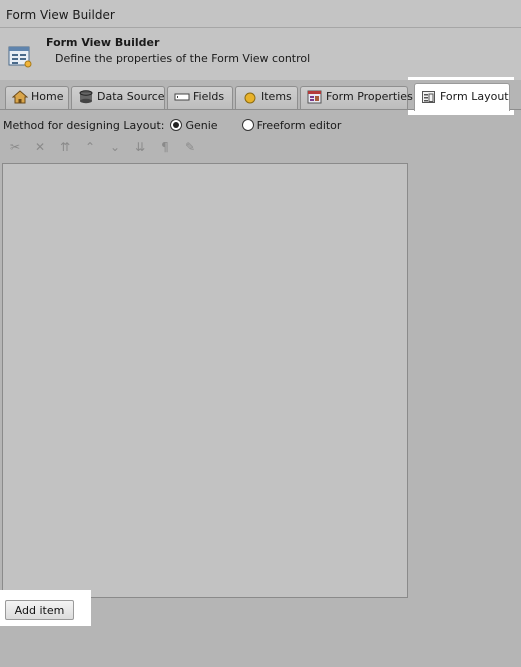  I want to click on tab-data-source: Data Source, so click(118, 97).